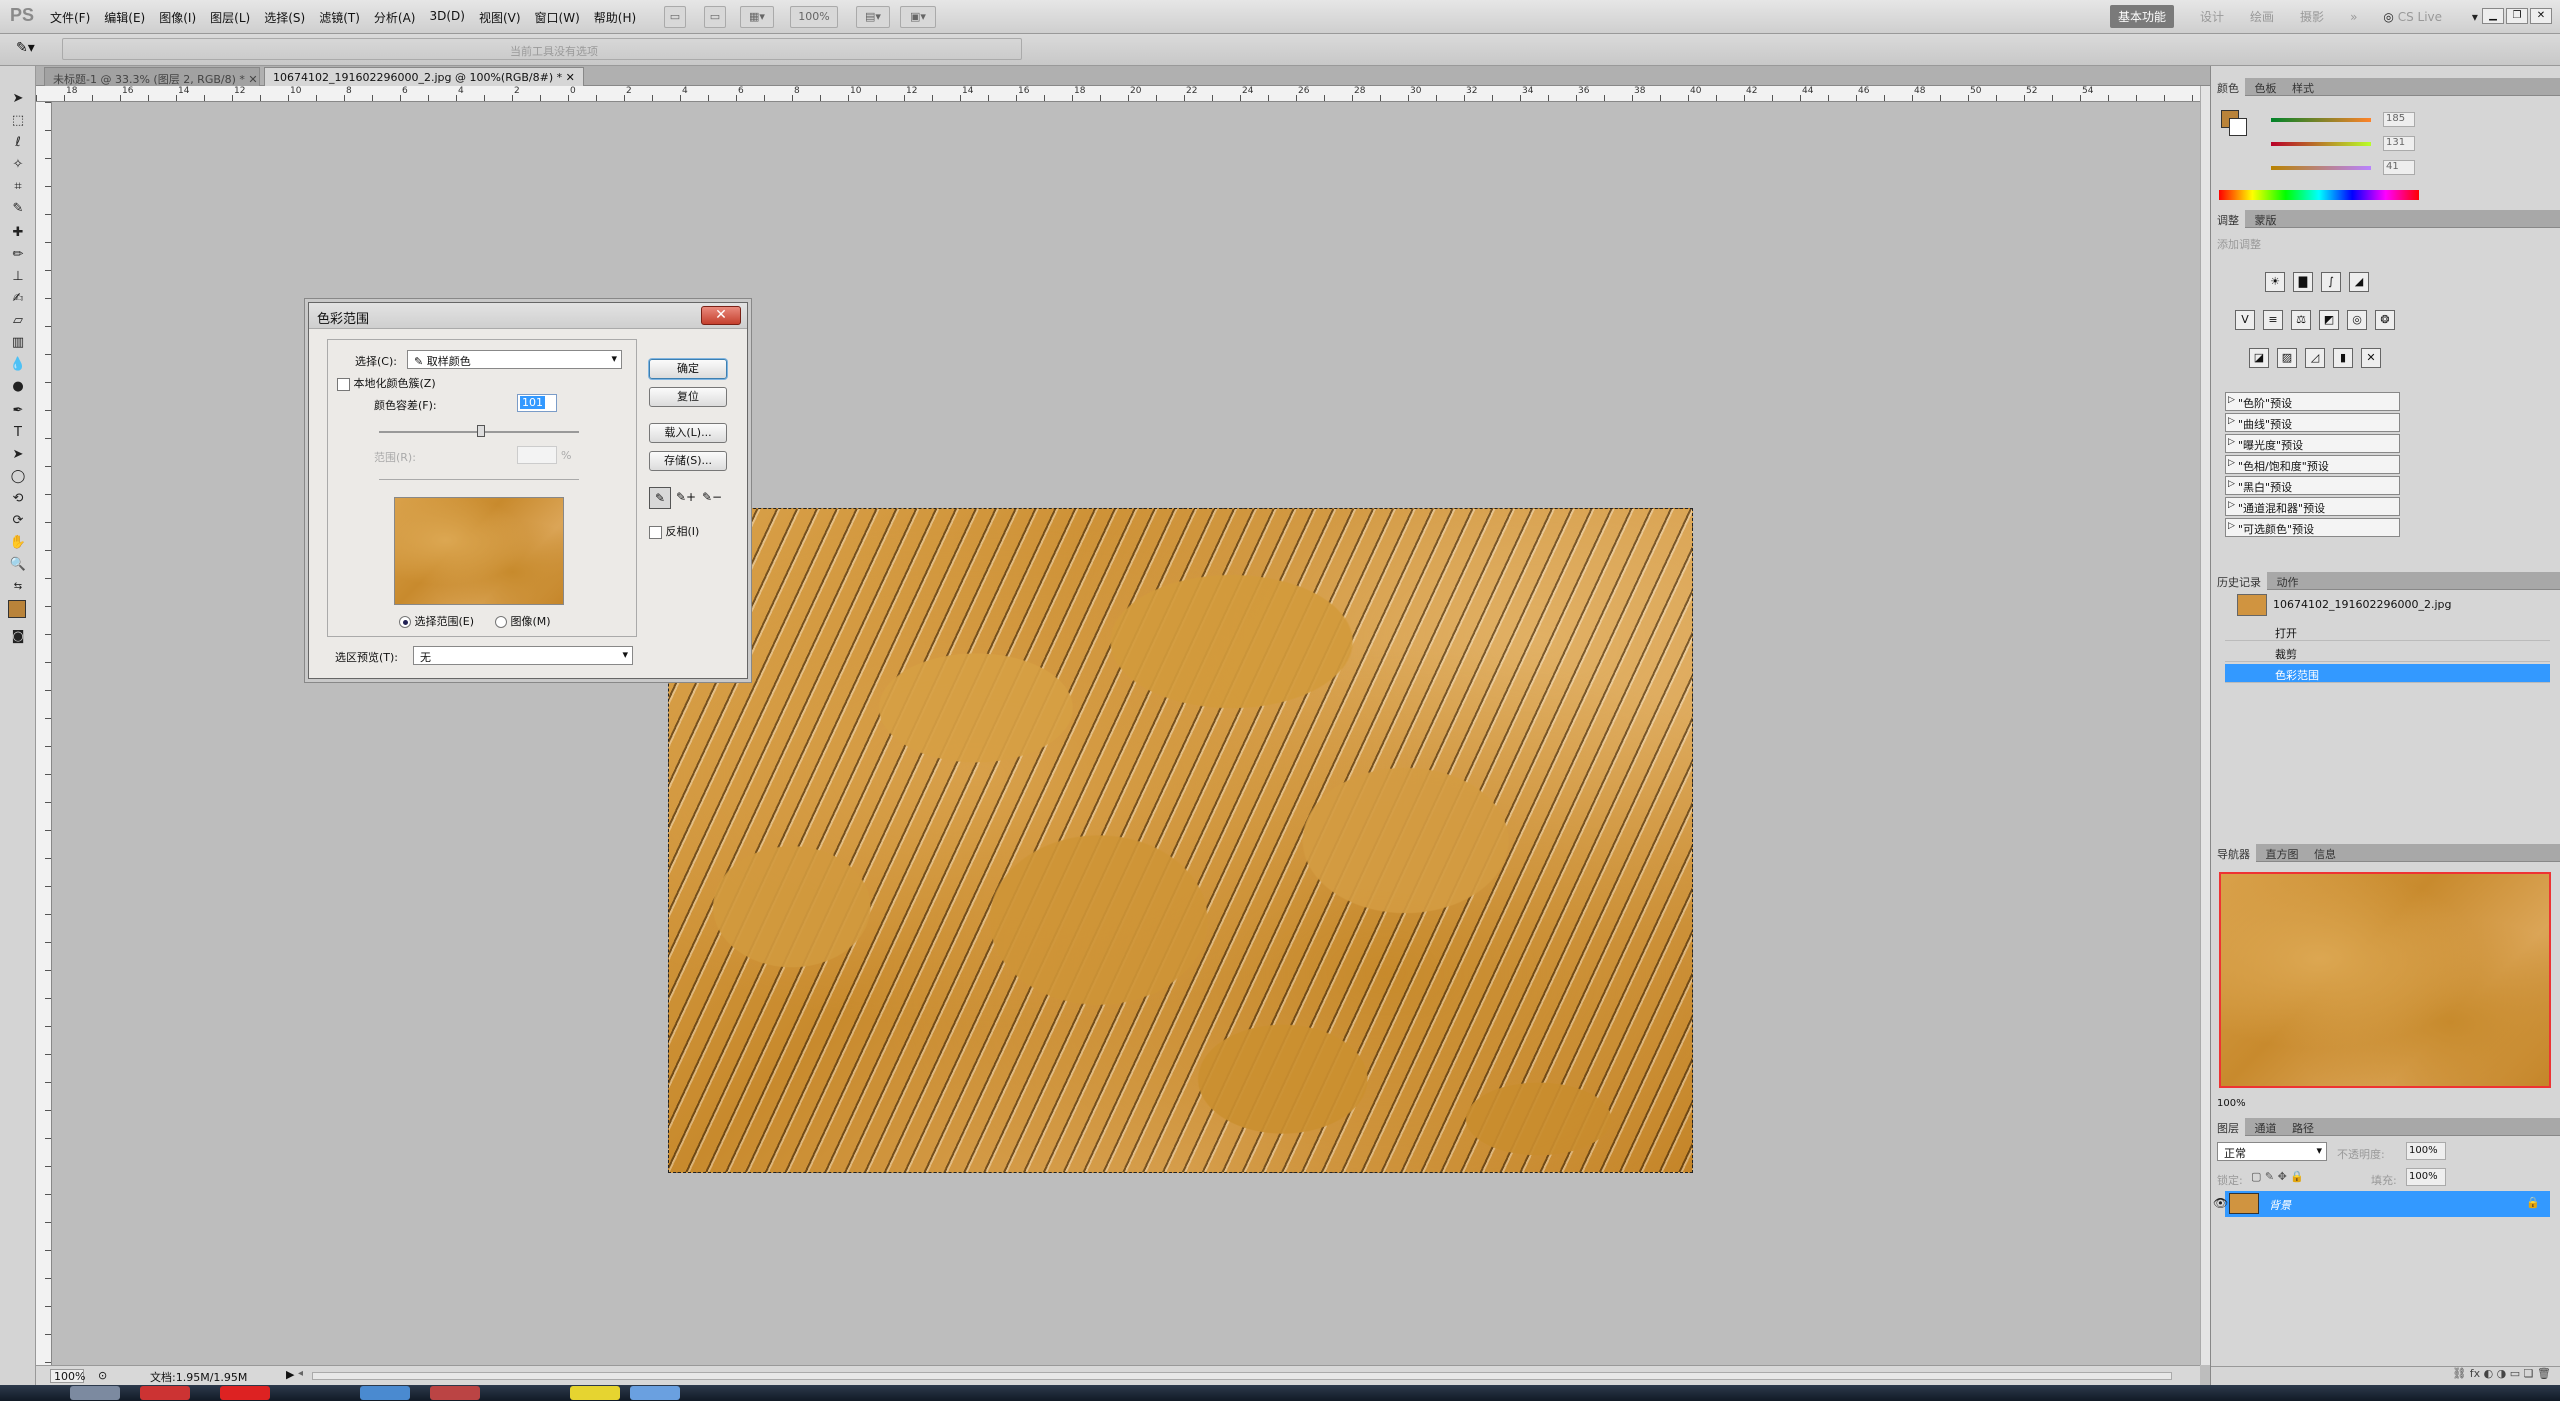  I want to click on zoom-tool-icon: 🔍, so click(18, 565).